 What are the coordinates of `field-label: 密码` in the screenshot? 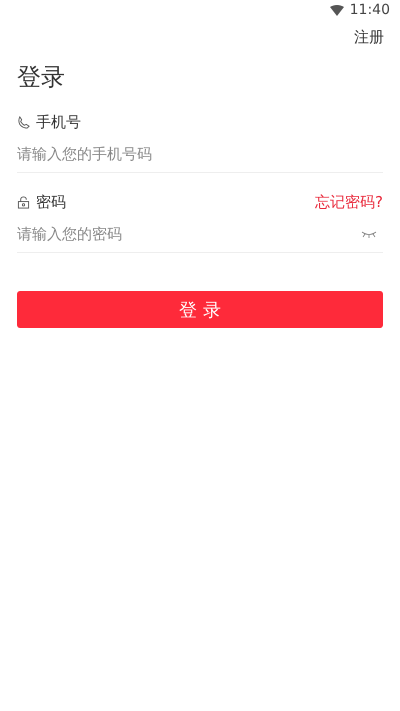 It's located at (51, 202).